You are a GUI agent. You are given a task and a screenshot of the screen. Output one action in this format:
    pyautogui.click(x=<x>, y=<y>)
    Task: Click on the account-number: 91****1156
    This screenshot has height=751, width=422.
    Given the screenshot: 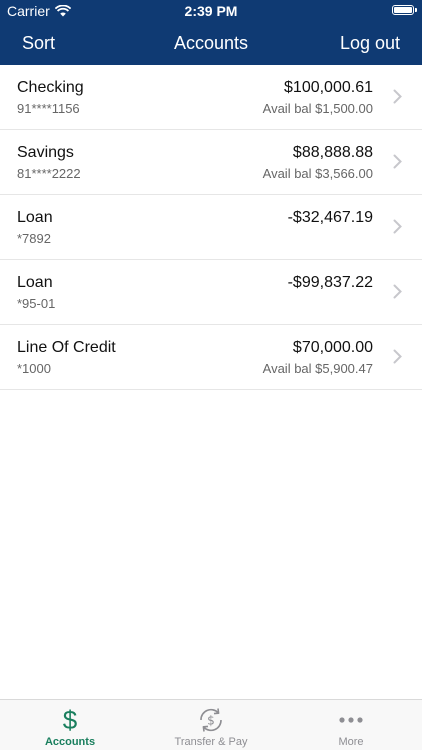 What is the action you would take?
    pyautogui.click(x=48, y=108)
    